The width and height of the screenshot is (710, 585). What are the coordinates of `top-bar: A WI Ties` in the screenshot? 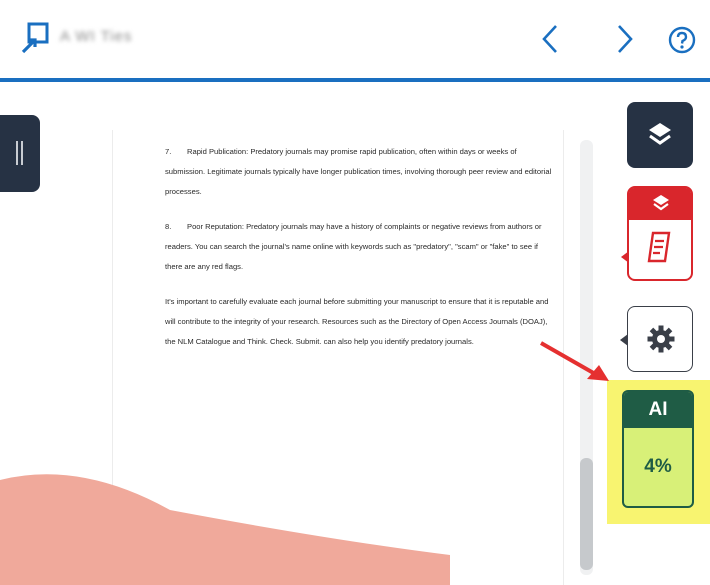 It's located at (355, 40).